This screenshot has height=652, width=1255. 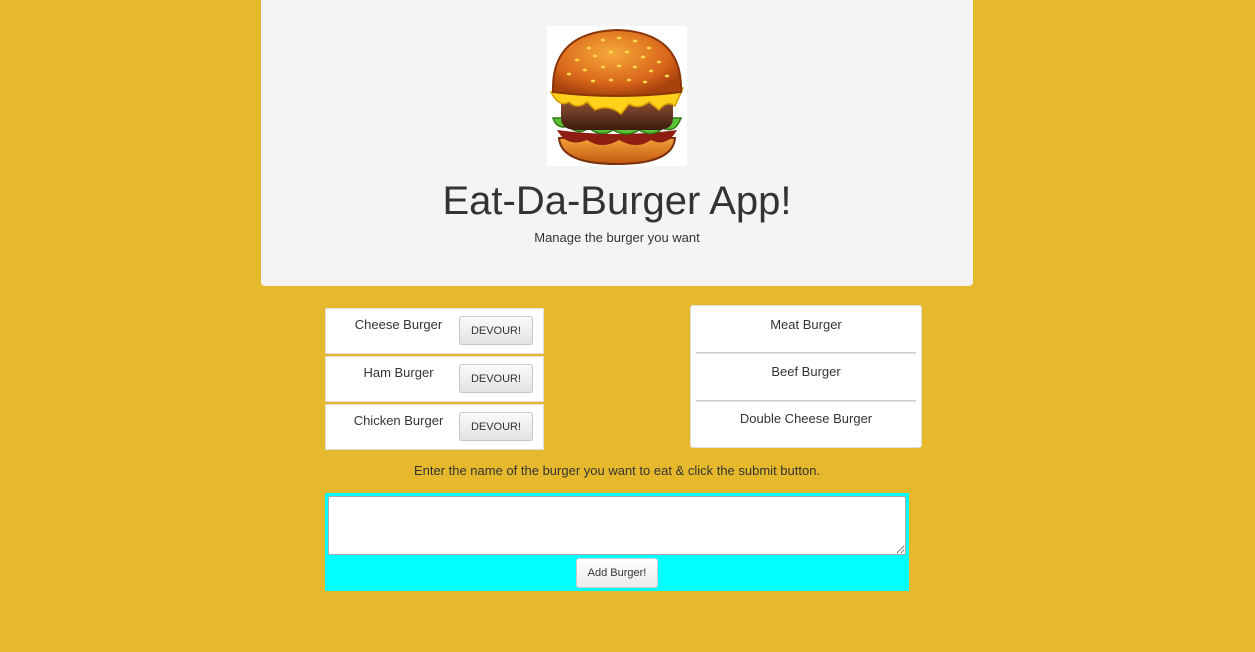 I want to click on burger-icon, so click(x=617, y=96).